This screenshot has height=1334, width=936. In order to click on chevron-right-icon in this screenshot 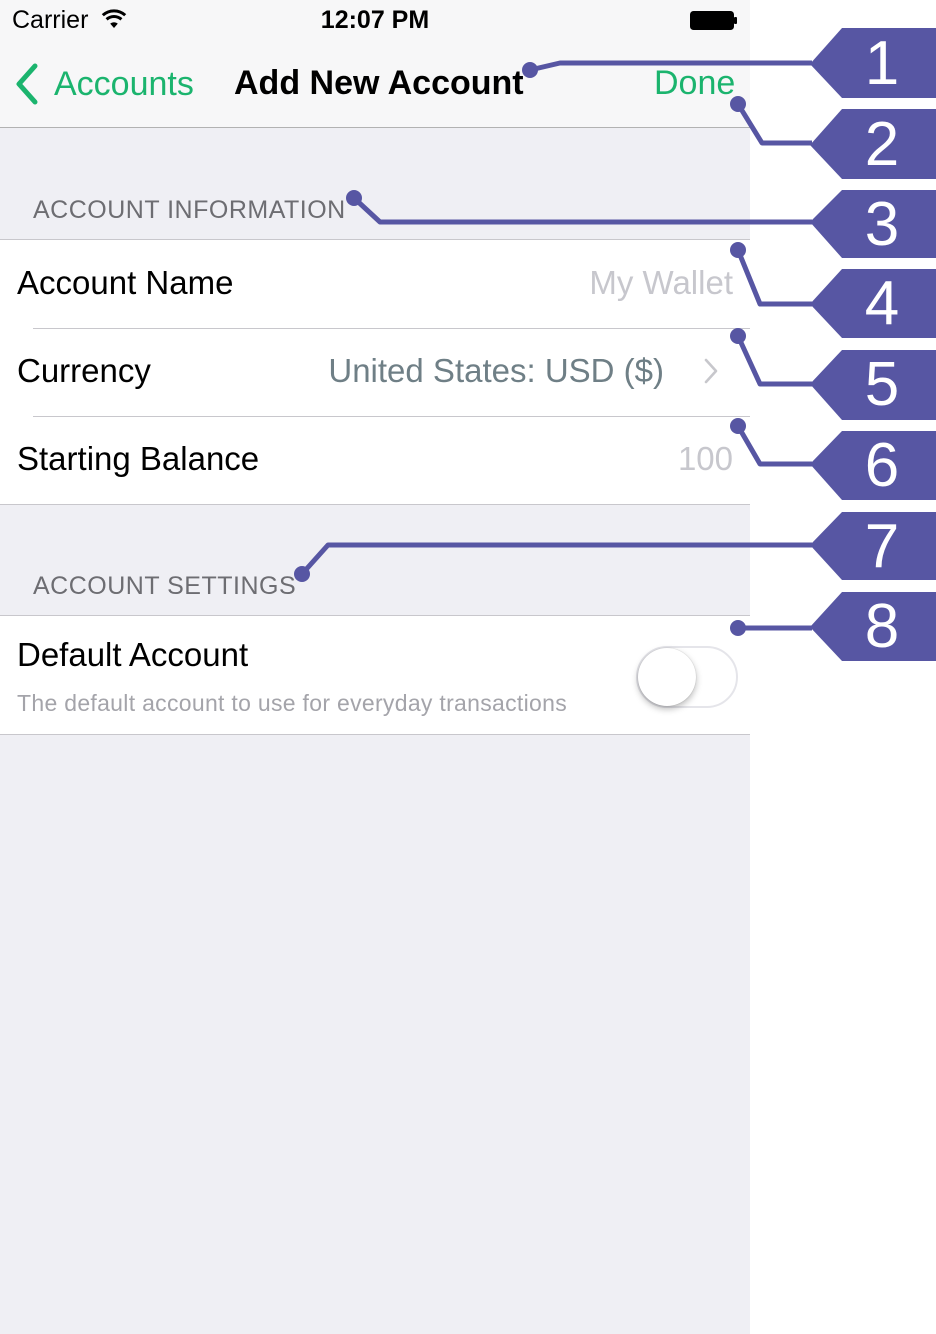, I will do `click(711, 371)`.